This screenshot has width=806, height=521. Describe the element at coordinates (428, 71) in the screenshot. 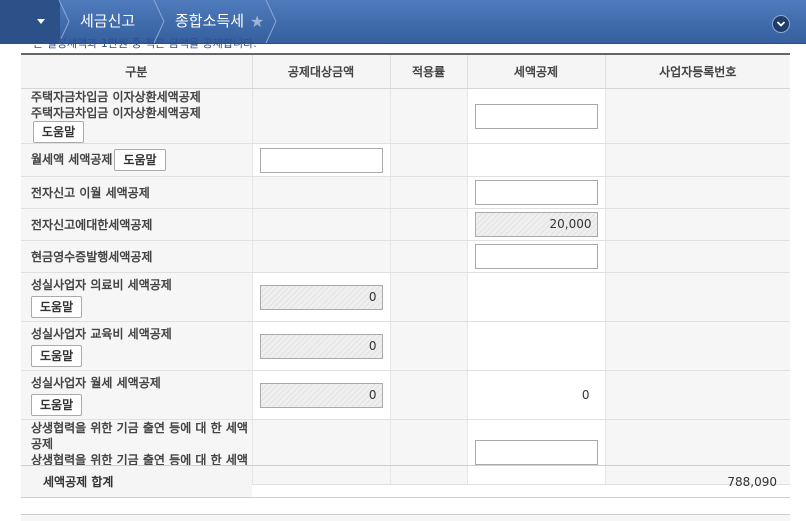

I see `column-header-rate: 적용률` at that location.